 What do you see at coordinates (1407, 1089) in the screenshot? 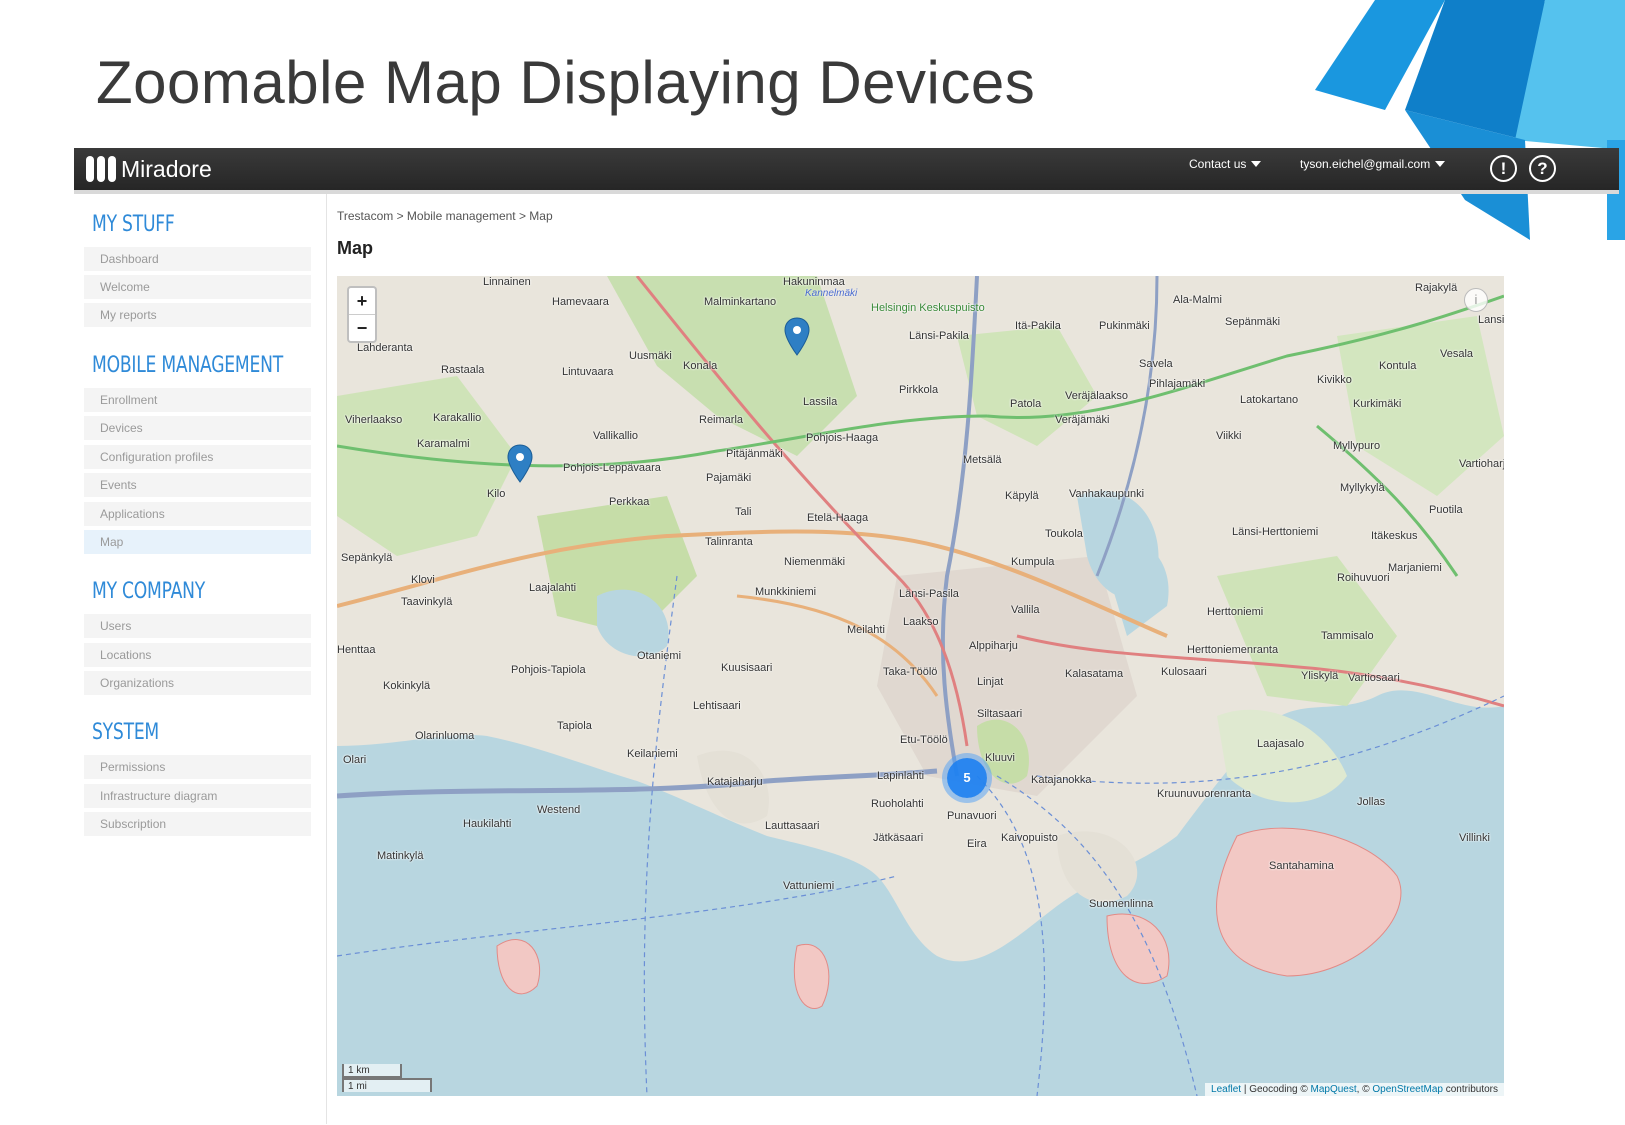
I see `openstreetmap-link: OpenStreetMap` at bounding box center [1407, 1089].